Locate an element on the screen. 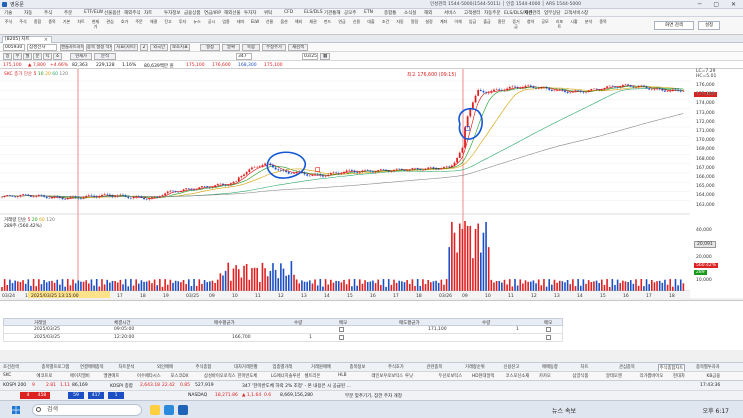 The width and height of the screenshot is (743, 418). favorite-stock: 카카오 is located at coordinates (545, 376).